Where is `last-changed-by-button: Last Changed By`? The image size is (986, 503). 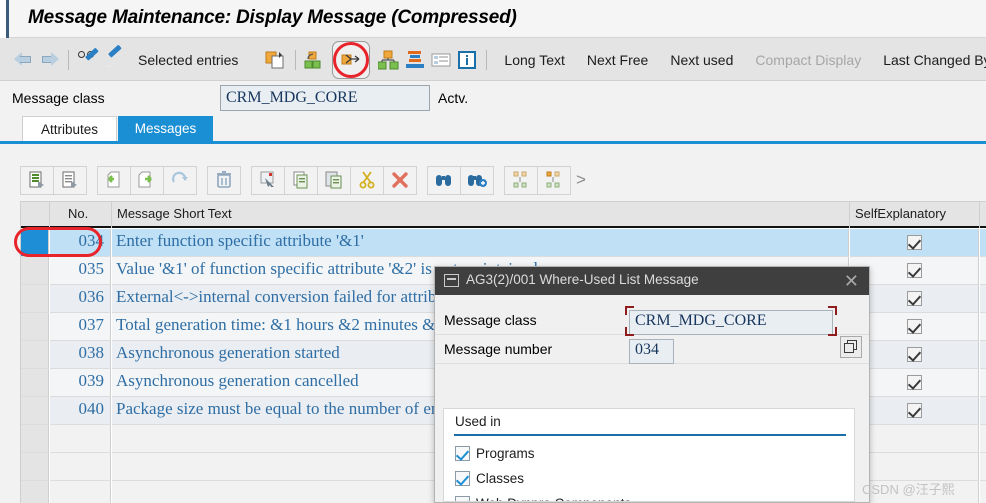
last-changed-by-button: Last Changed By is located at coordinates (929, 60).